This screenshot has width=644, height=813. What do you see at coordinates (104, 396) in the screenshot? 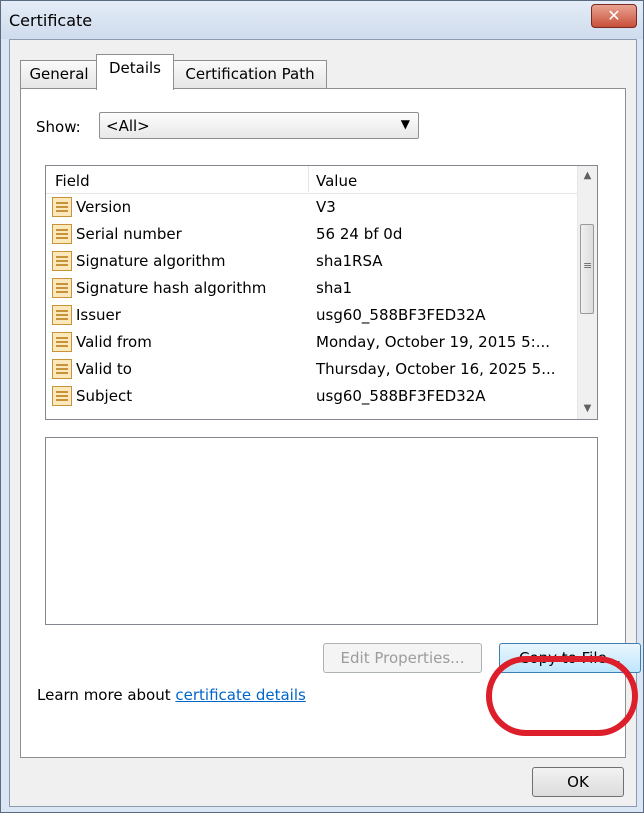
I see `field-name: Subject` at bounding box center [104, 396].